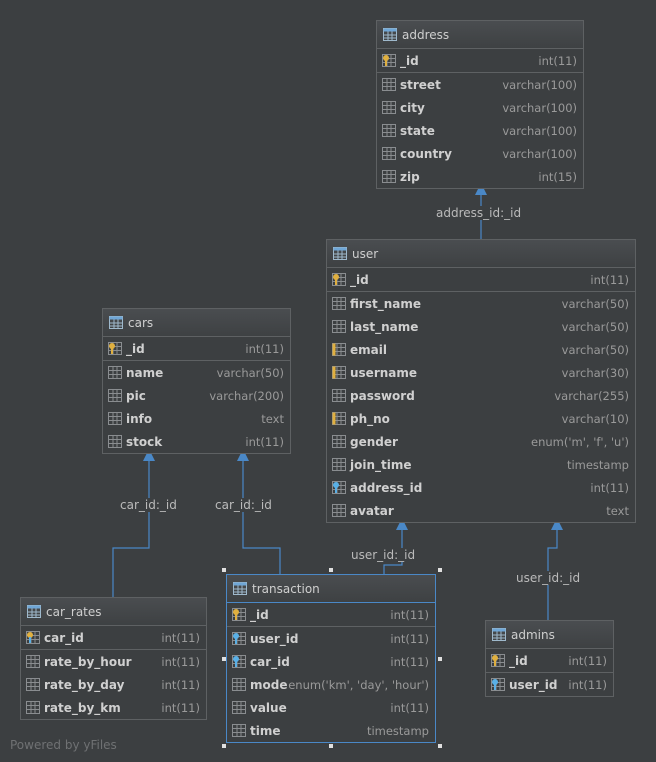 The image size is (656, 762). What do you see at coordinates (440, 570) in the screenshot?
I see `selection-handle-tr` at bounding box center [440, 570].